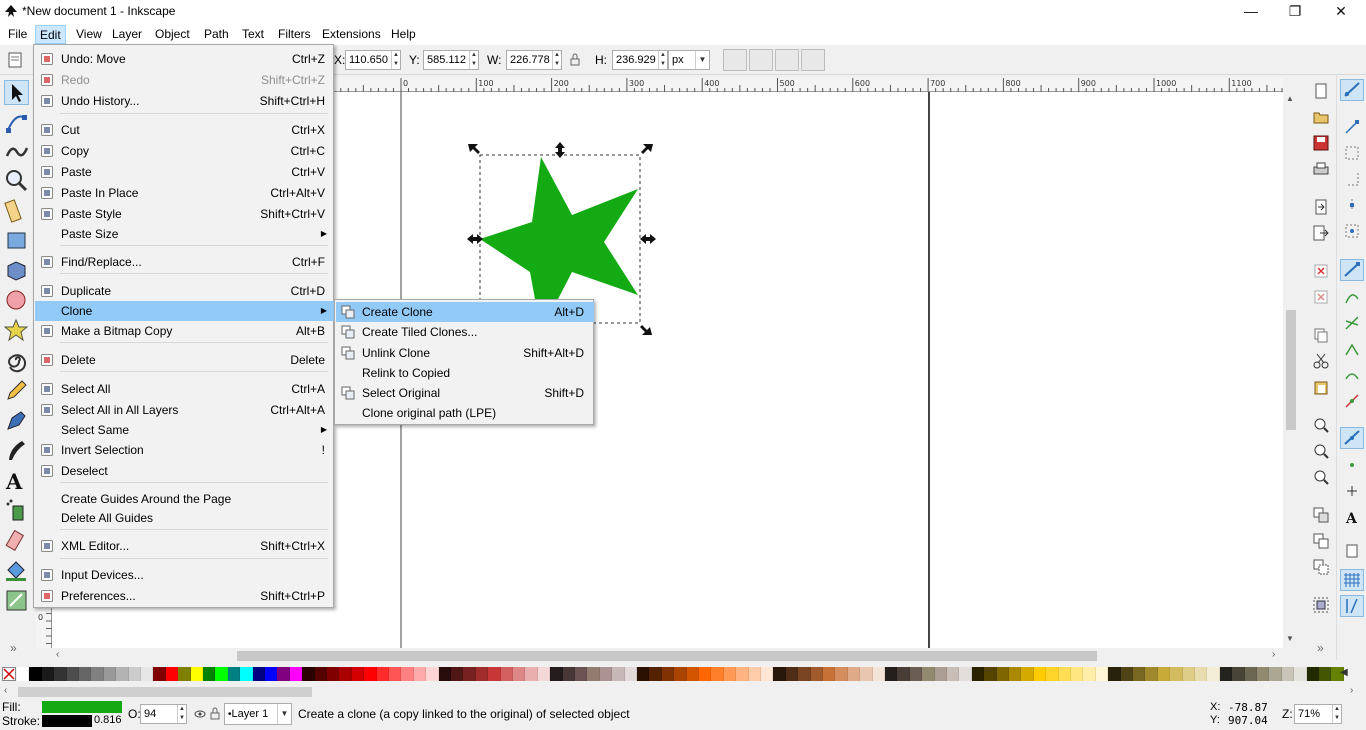  Describe the element at coordinates (184, 130) in the screenshot. I see `edit-menu-item-cut: Cut Ctrl+X` at that location.